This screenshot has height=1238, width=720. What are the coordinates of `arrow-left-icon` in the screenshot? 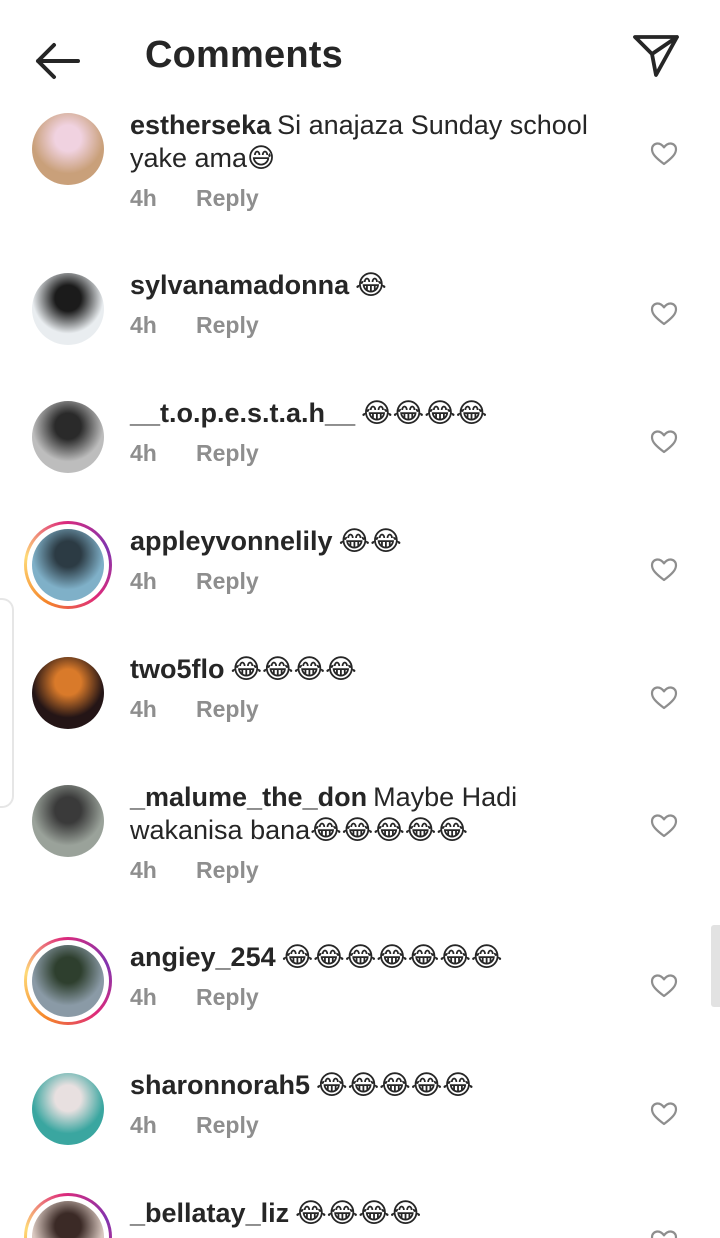 It's located at (58, 61).